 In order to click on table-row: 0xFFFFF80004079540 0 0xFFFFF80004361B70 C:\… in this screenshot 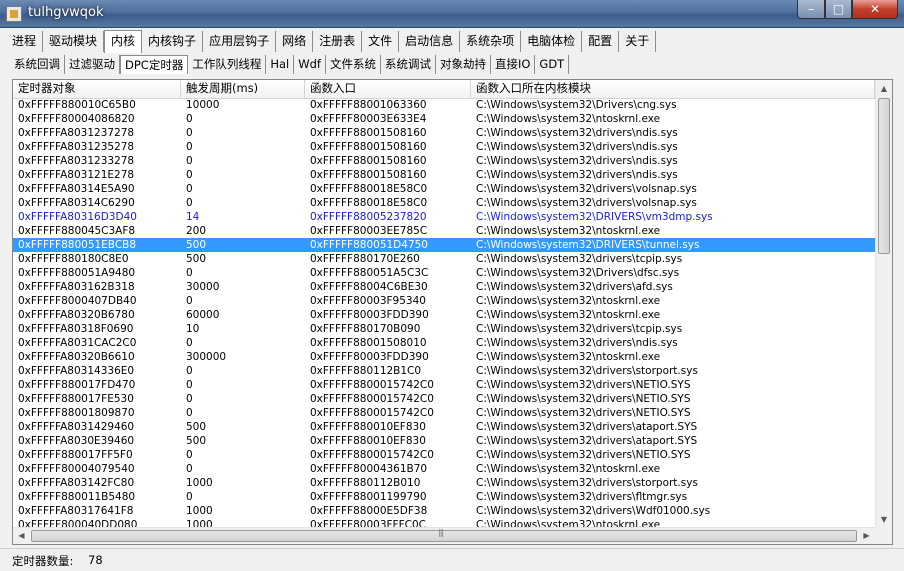, I will do `click(444, 469)`.